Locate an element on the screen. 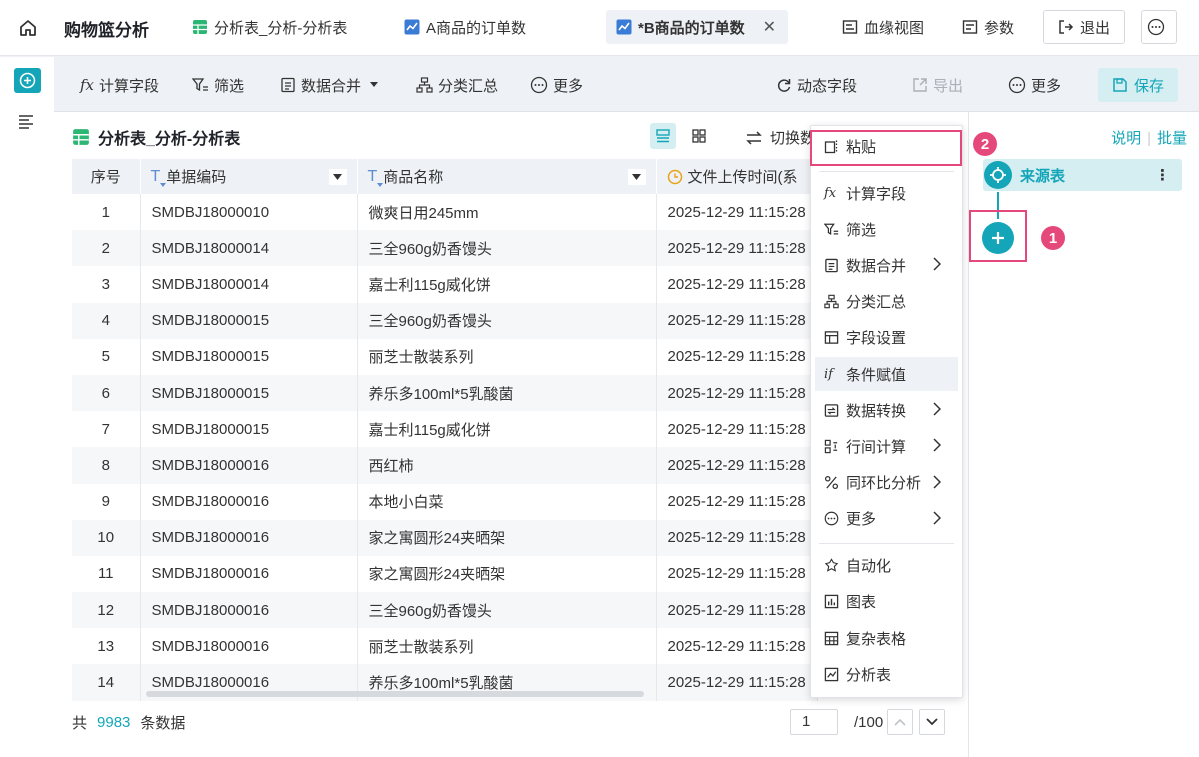  menu-item-complex-table: 复杂表格 is located at coordinates (886, 638).